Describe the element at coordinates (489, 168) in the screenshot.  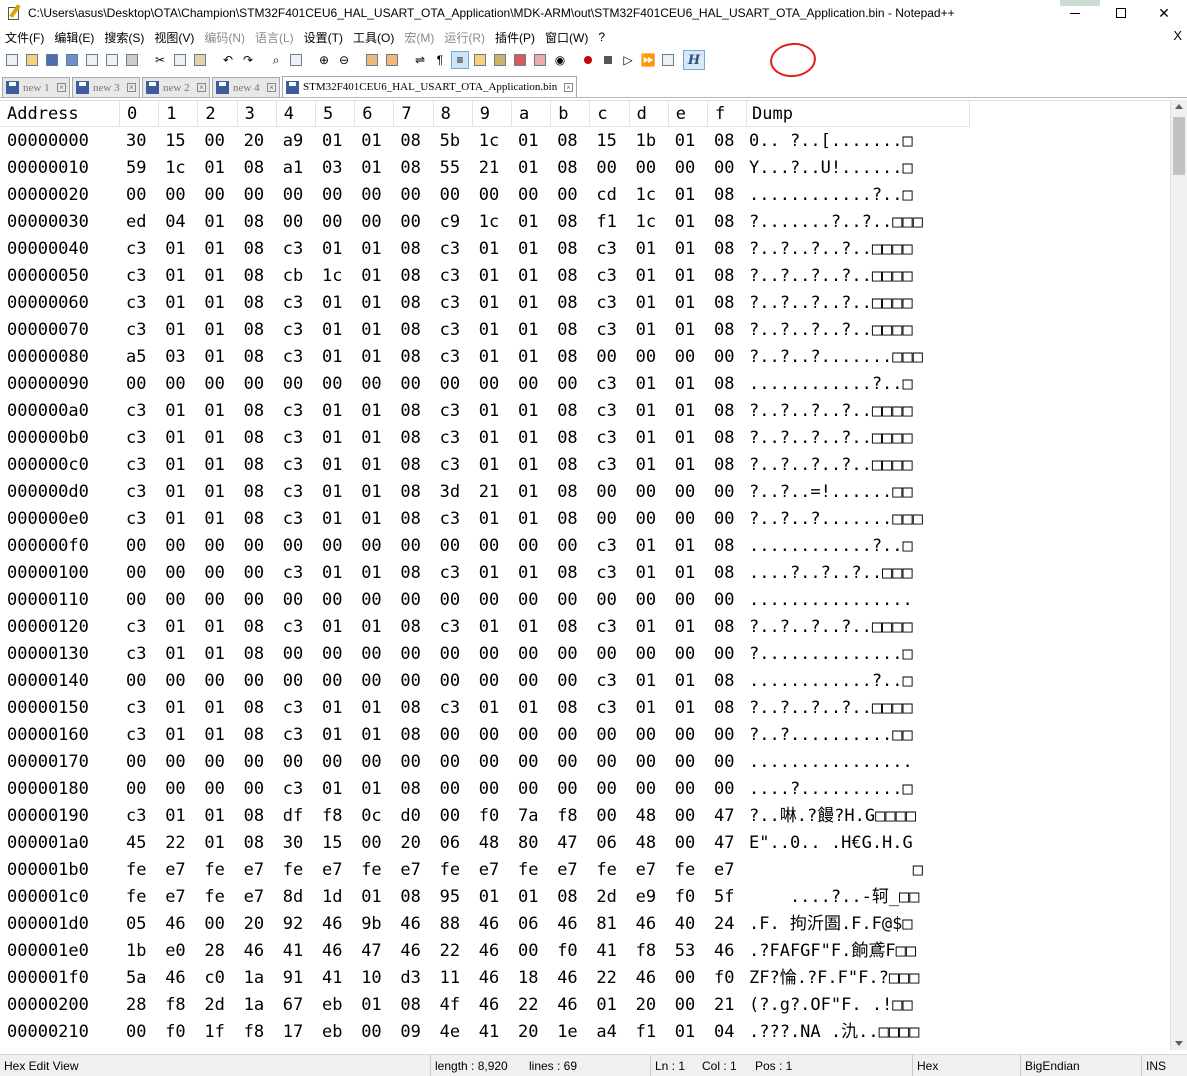
I see `hex-byte: 21` at that location.